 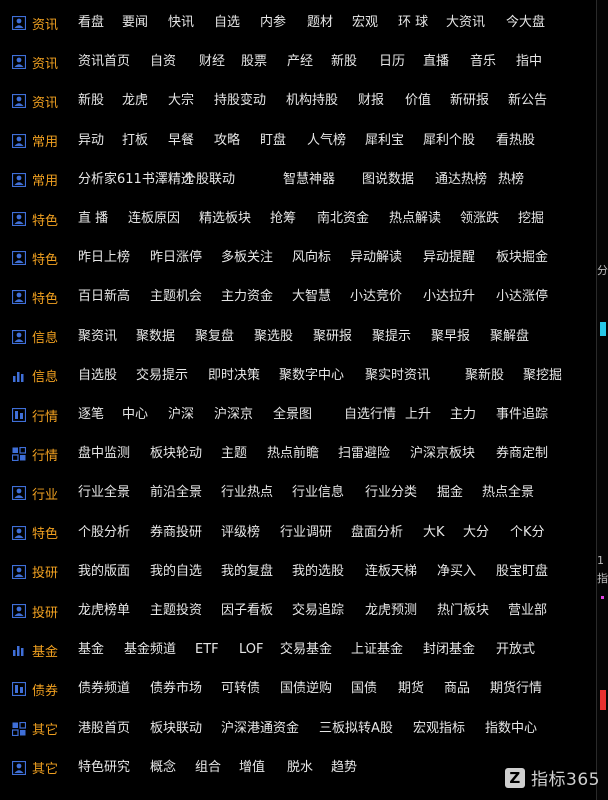 I want to click on category-label: 行业, so click(x=34, y=493).